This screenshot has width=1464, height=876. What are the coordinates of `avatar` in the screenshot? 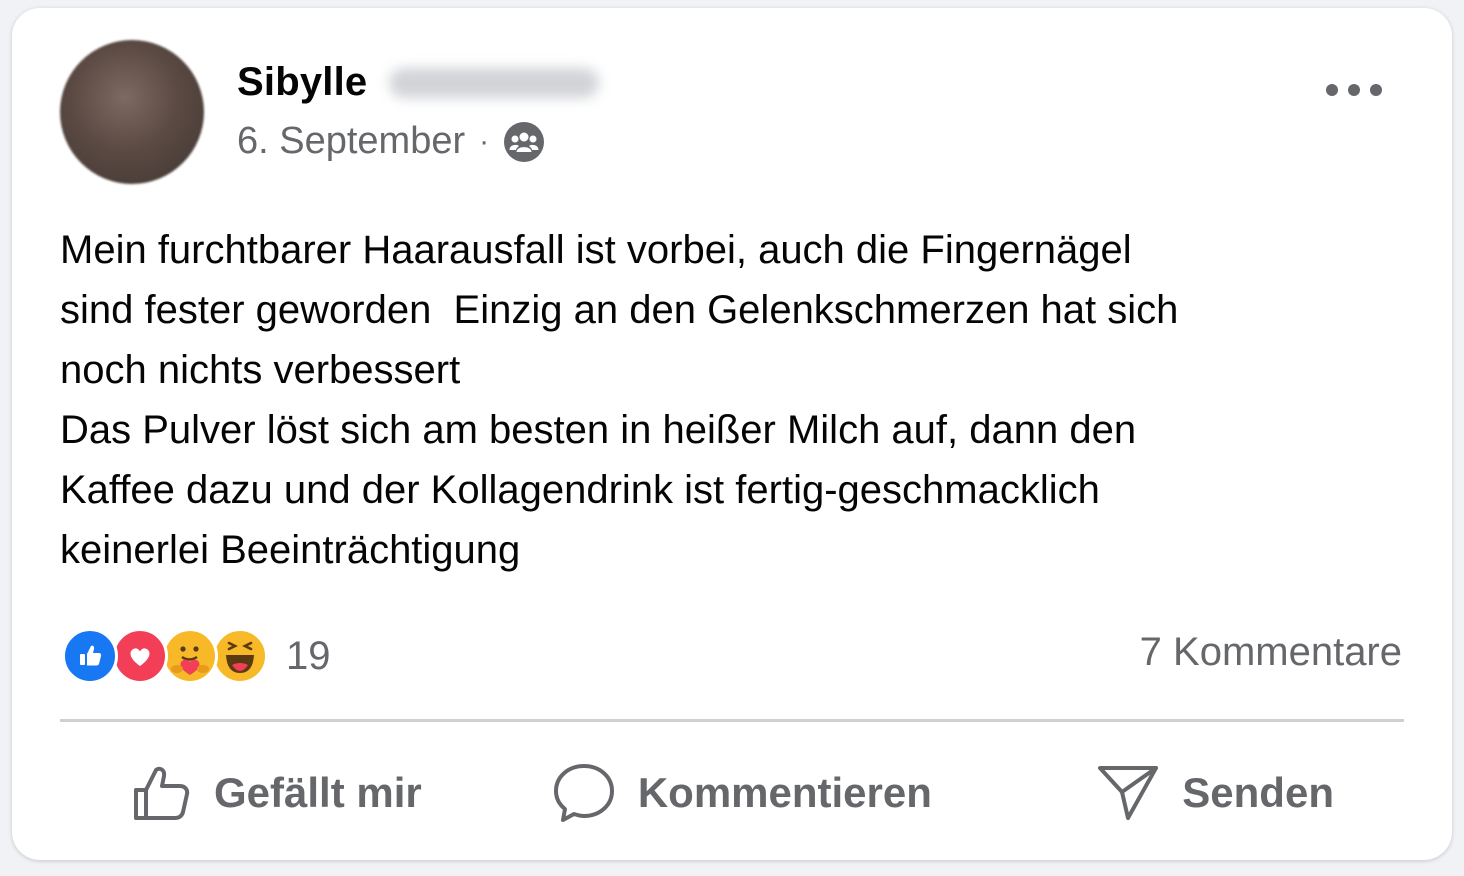 It's located at (132, 112).